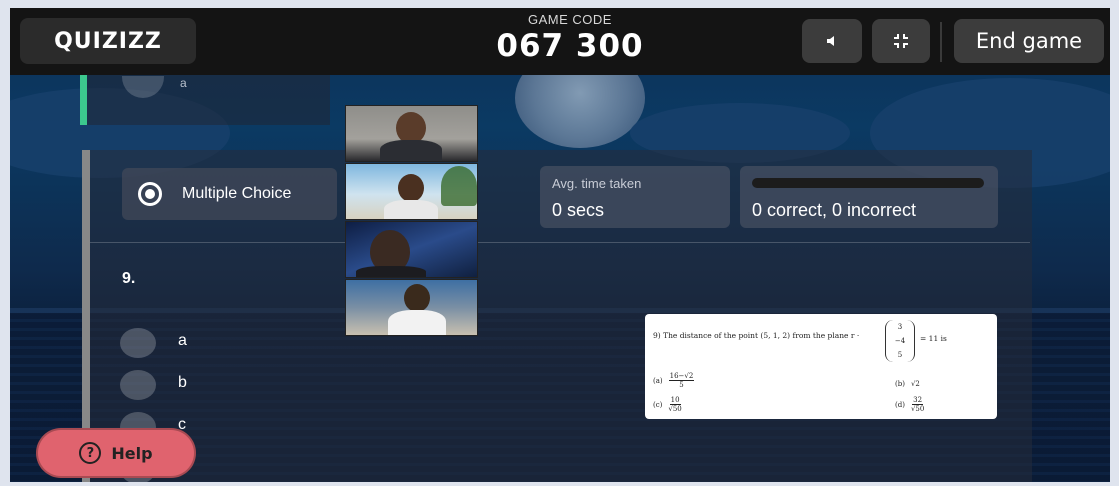  I want to click on numerator: 32, so click(918, 400).